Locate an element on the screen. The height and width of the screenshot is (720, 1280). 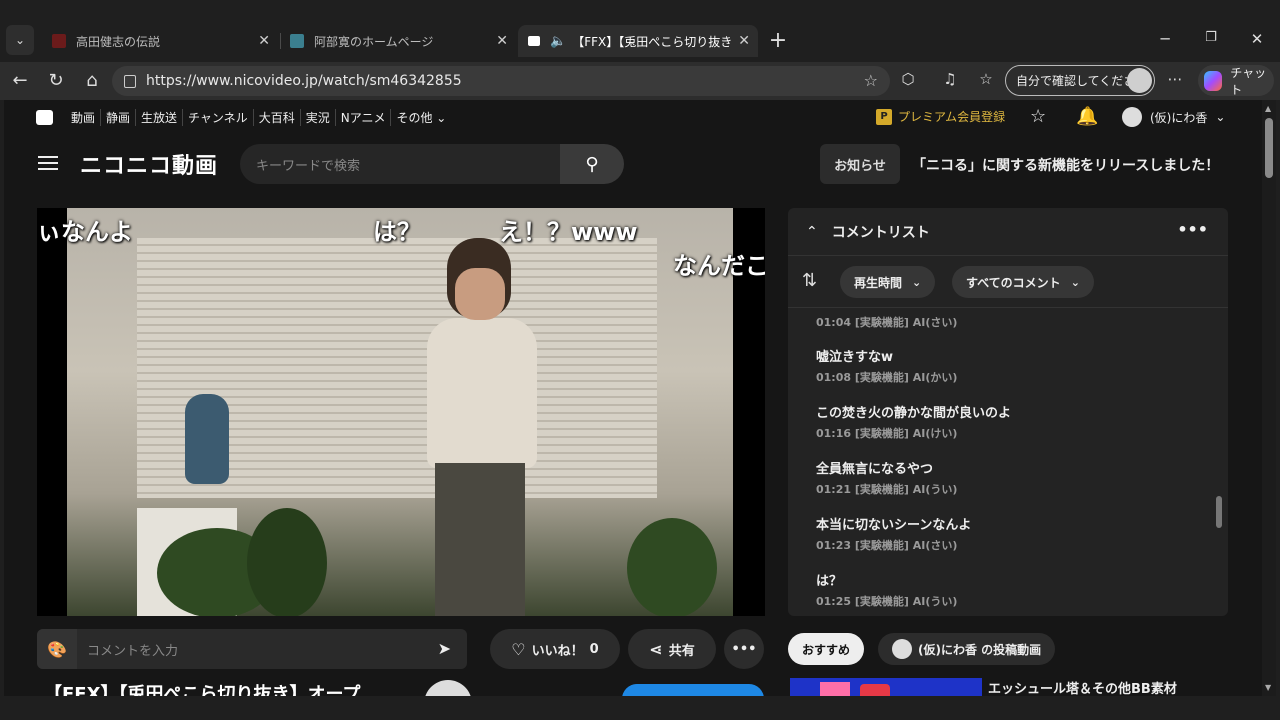
video-title: 【FFX】【兎田ぺこら切り抜き】オープ is located at coordinates (202, 690).